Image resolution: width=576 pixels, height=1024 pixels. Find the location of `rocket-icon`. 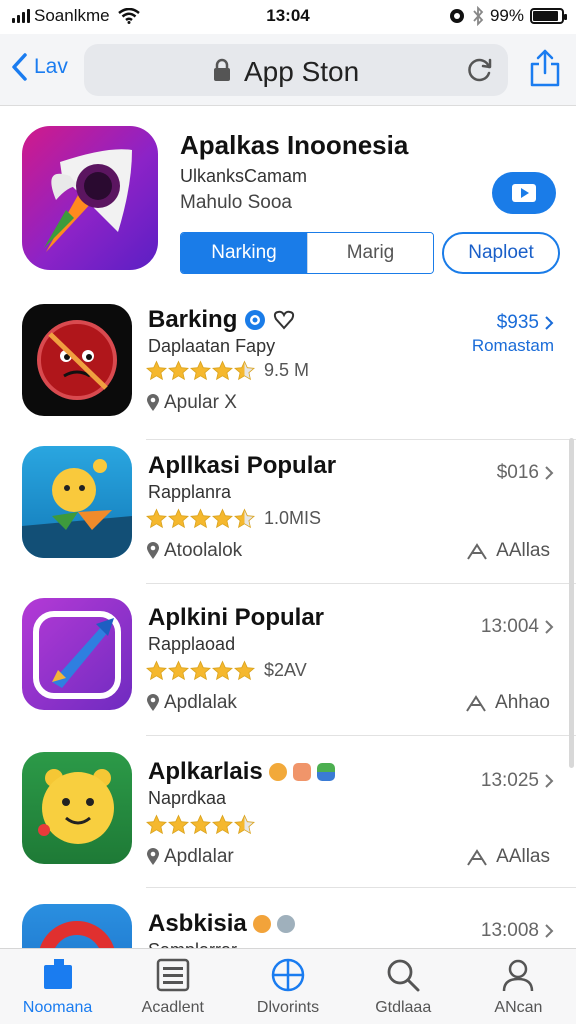

rocket-icon is located at coordinates (77, 654).